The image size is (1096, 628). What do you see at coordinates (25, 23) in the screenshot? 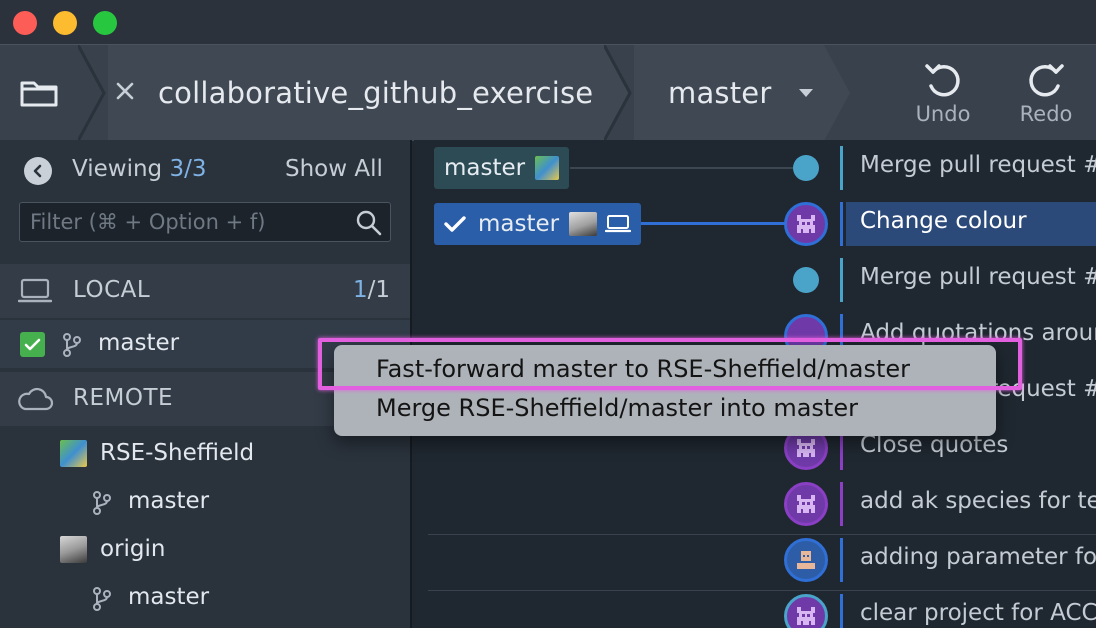
I see `close-window-button` at bounding box center [25, 23].